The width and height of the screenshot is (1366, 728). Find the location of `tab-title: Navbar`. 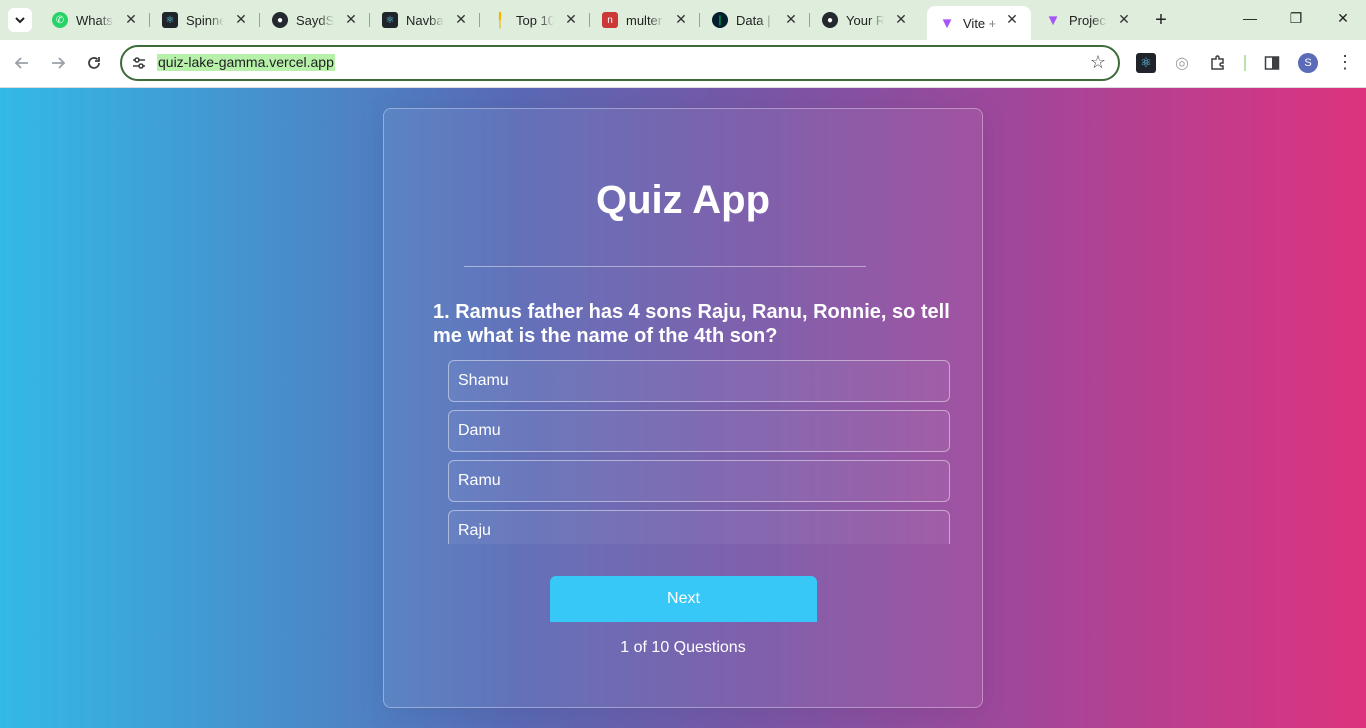

tab-title: Navbar is located at coordinates (425, 20).